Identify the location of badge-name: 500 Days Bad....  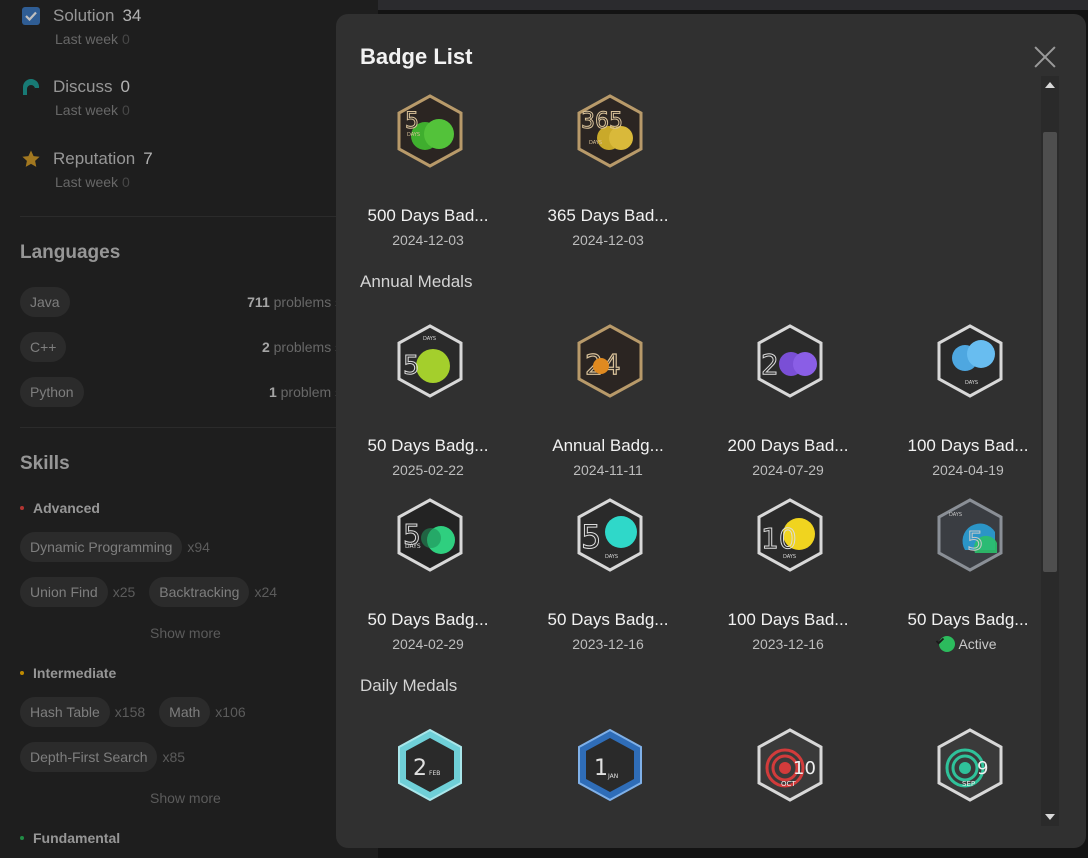
(428, 215).